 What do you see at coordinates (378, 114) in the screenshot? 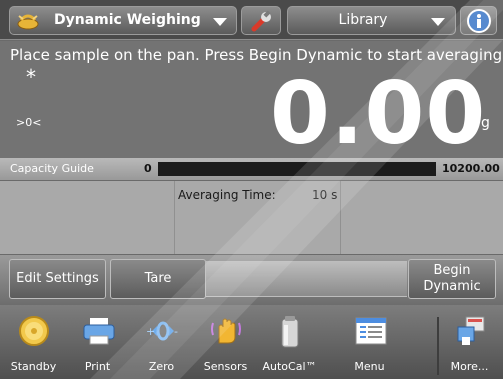
I see `weight-value: 0.00` at bounding box center [378, 114].